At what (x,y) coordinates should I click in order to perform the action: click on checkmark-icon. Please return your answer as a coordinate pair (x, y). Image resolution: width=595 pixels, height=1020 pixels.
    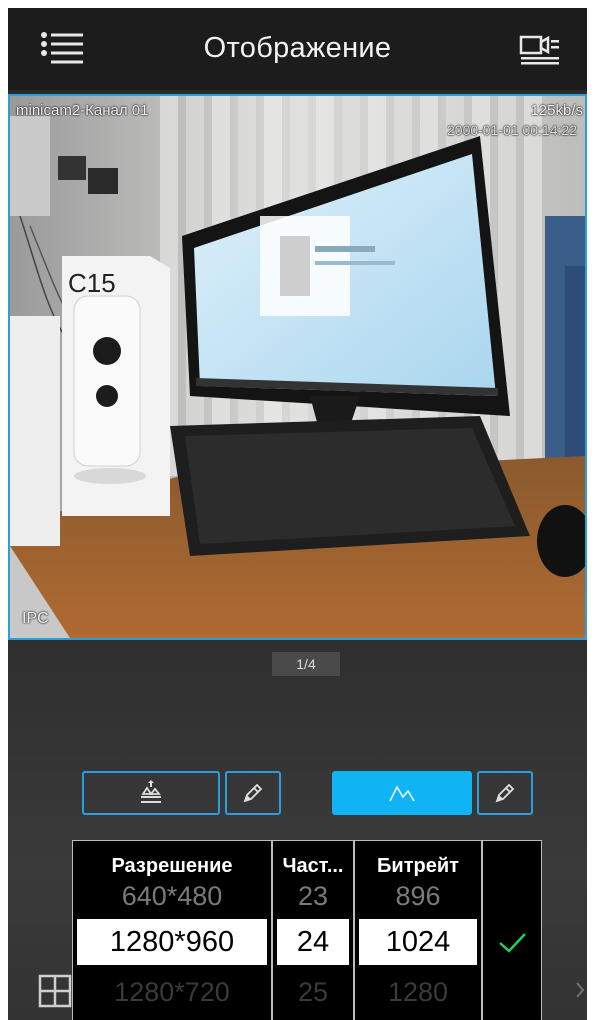
    Looking at the image, I should click on (512, 942).